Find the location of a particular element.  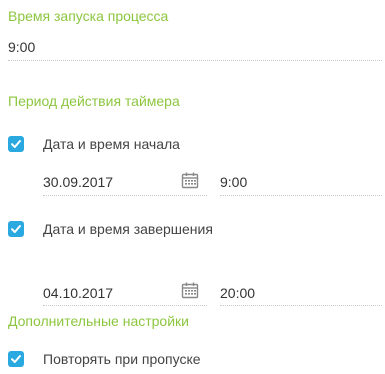

launch-time-underline is located at coordinates (195, 60).